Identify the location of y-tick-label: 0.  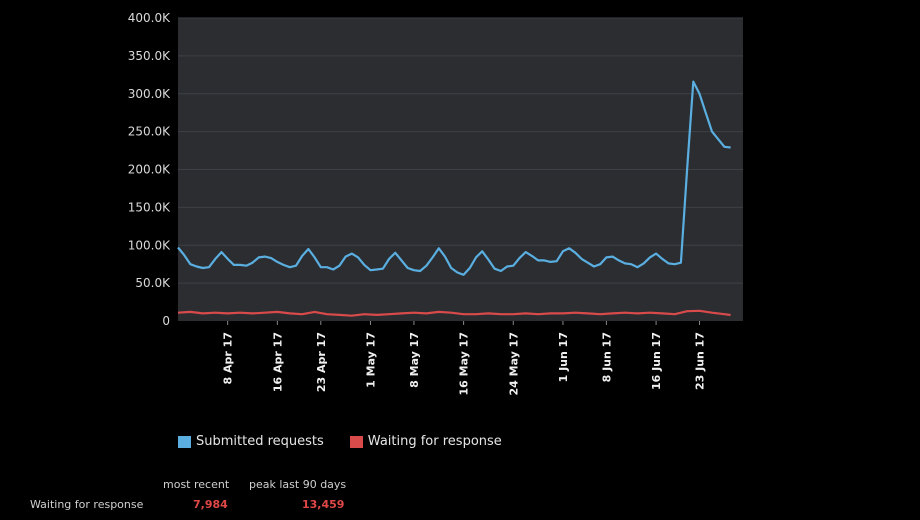
(166, 321).